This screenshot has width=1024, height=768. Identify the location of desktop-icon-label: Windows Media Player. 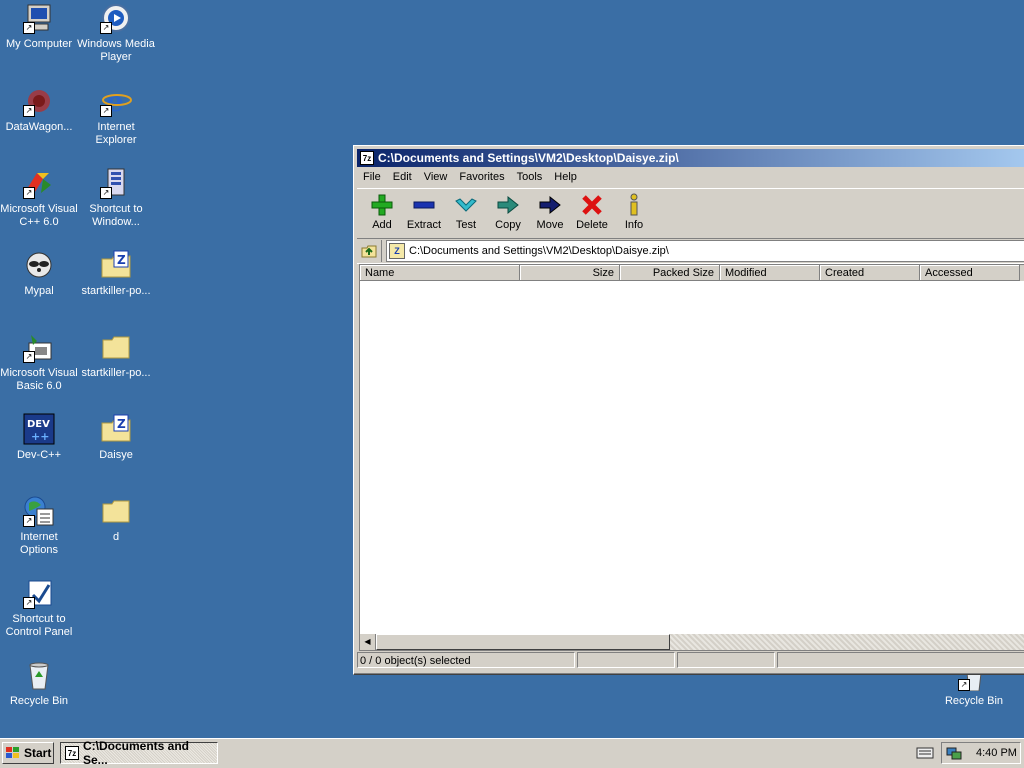
(116, 50).